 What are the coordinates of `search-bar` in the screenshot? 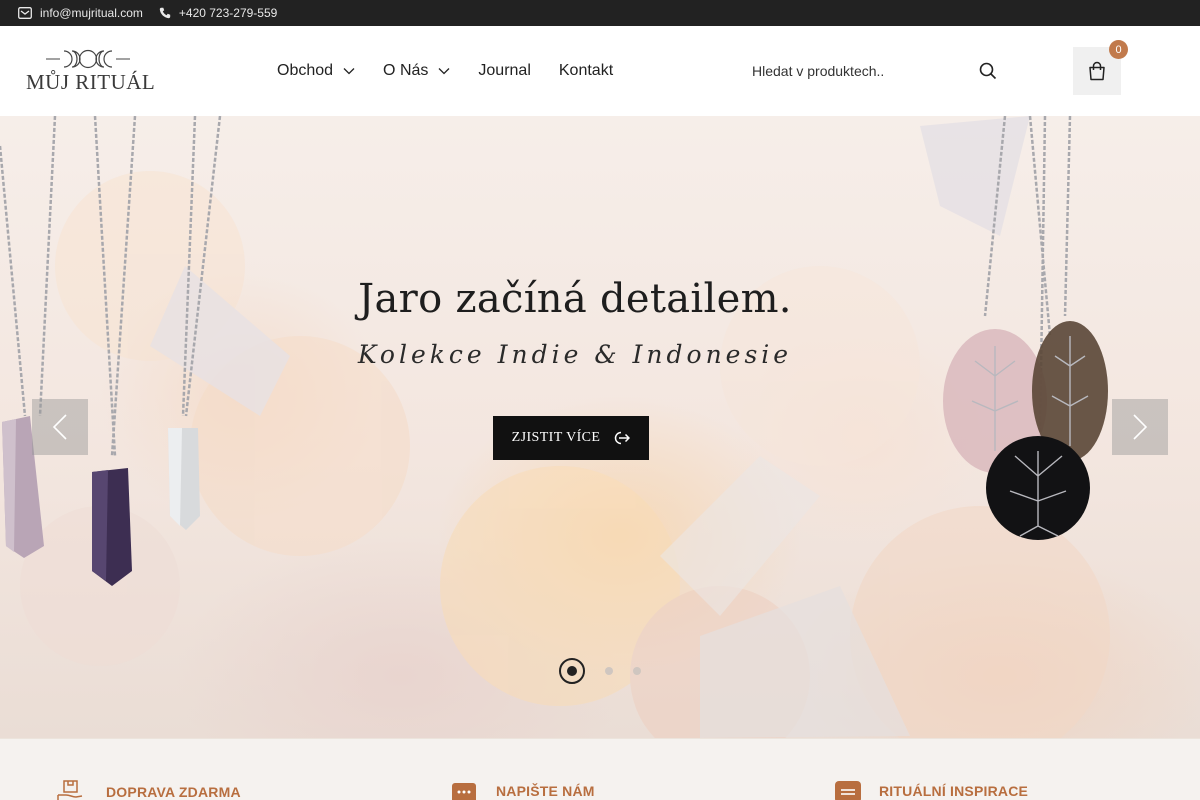 It's located at (871, 71).